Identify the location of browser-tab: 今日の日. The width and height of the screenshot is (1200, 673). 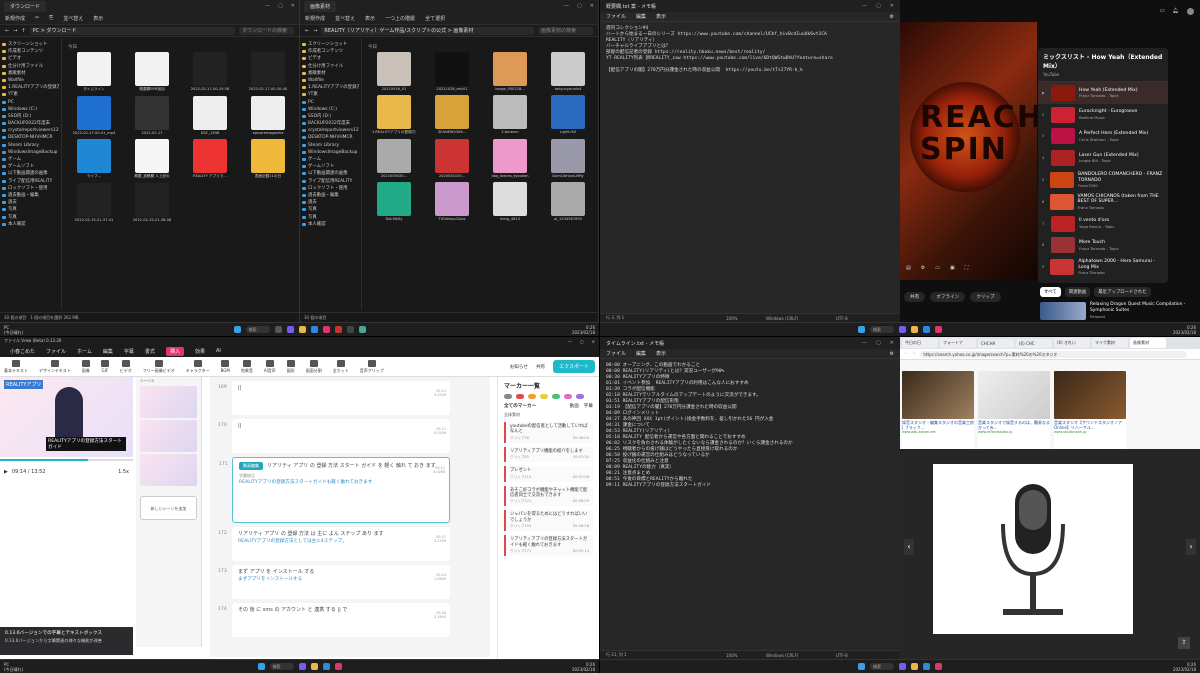
(920, 343).